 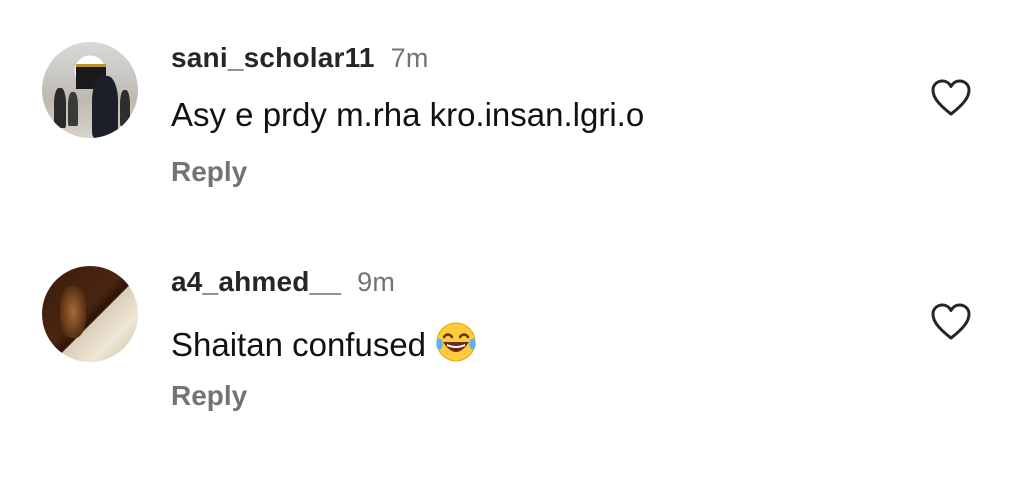 I want to click on comment-text: Asy e prdy m.rha kro.insan.lgri.o, so click(x=408, y=114).